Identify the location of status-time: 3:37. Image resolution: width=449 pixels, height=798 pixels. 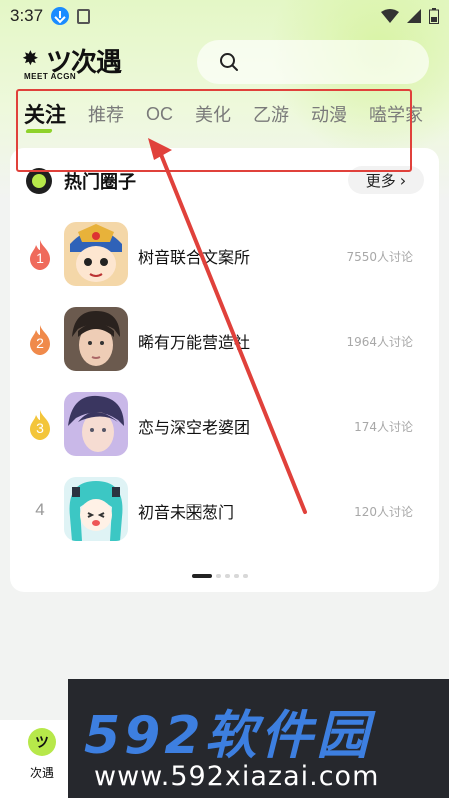
(27, 15).